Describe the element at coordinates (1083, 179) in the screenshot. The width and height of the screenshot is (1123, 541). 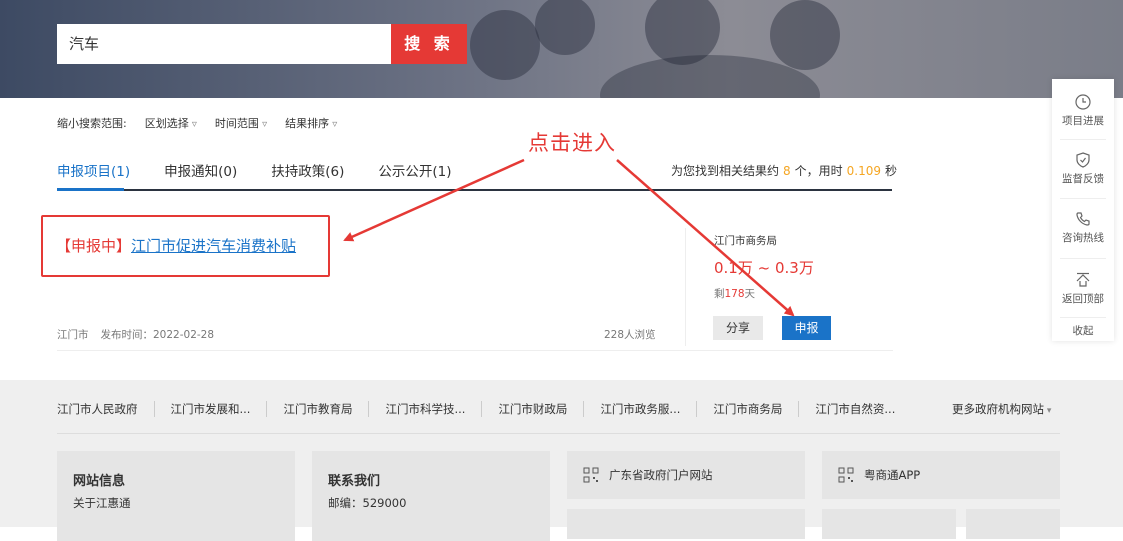
I see `supervision-feedback-label: 监督反馈` at that location.